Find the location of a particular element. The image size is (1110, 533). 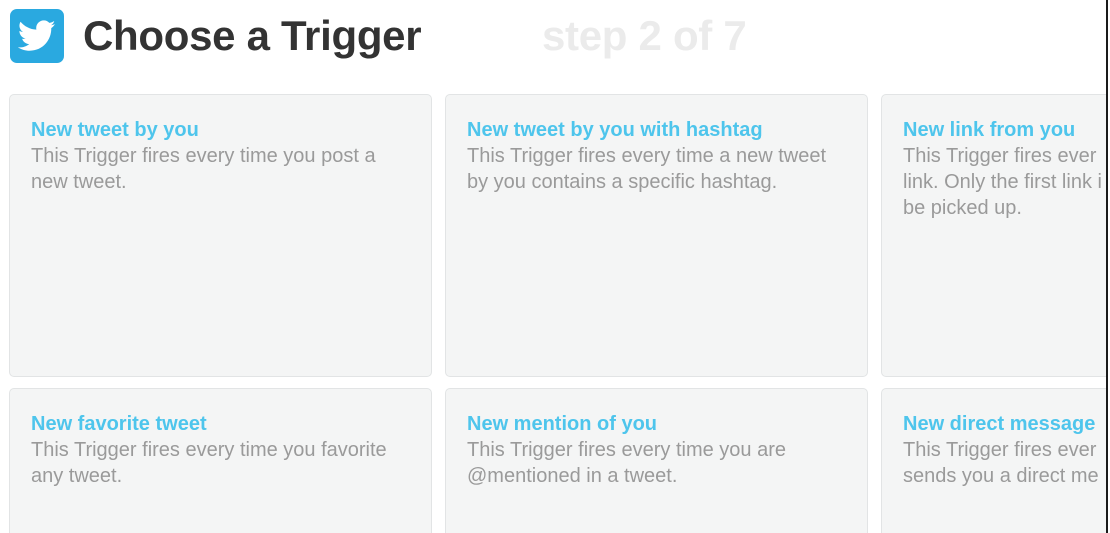

page-header: Choose a Trigger is located at coordinates (216, 36).